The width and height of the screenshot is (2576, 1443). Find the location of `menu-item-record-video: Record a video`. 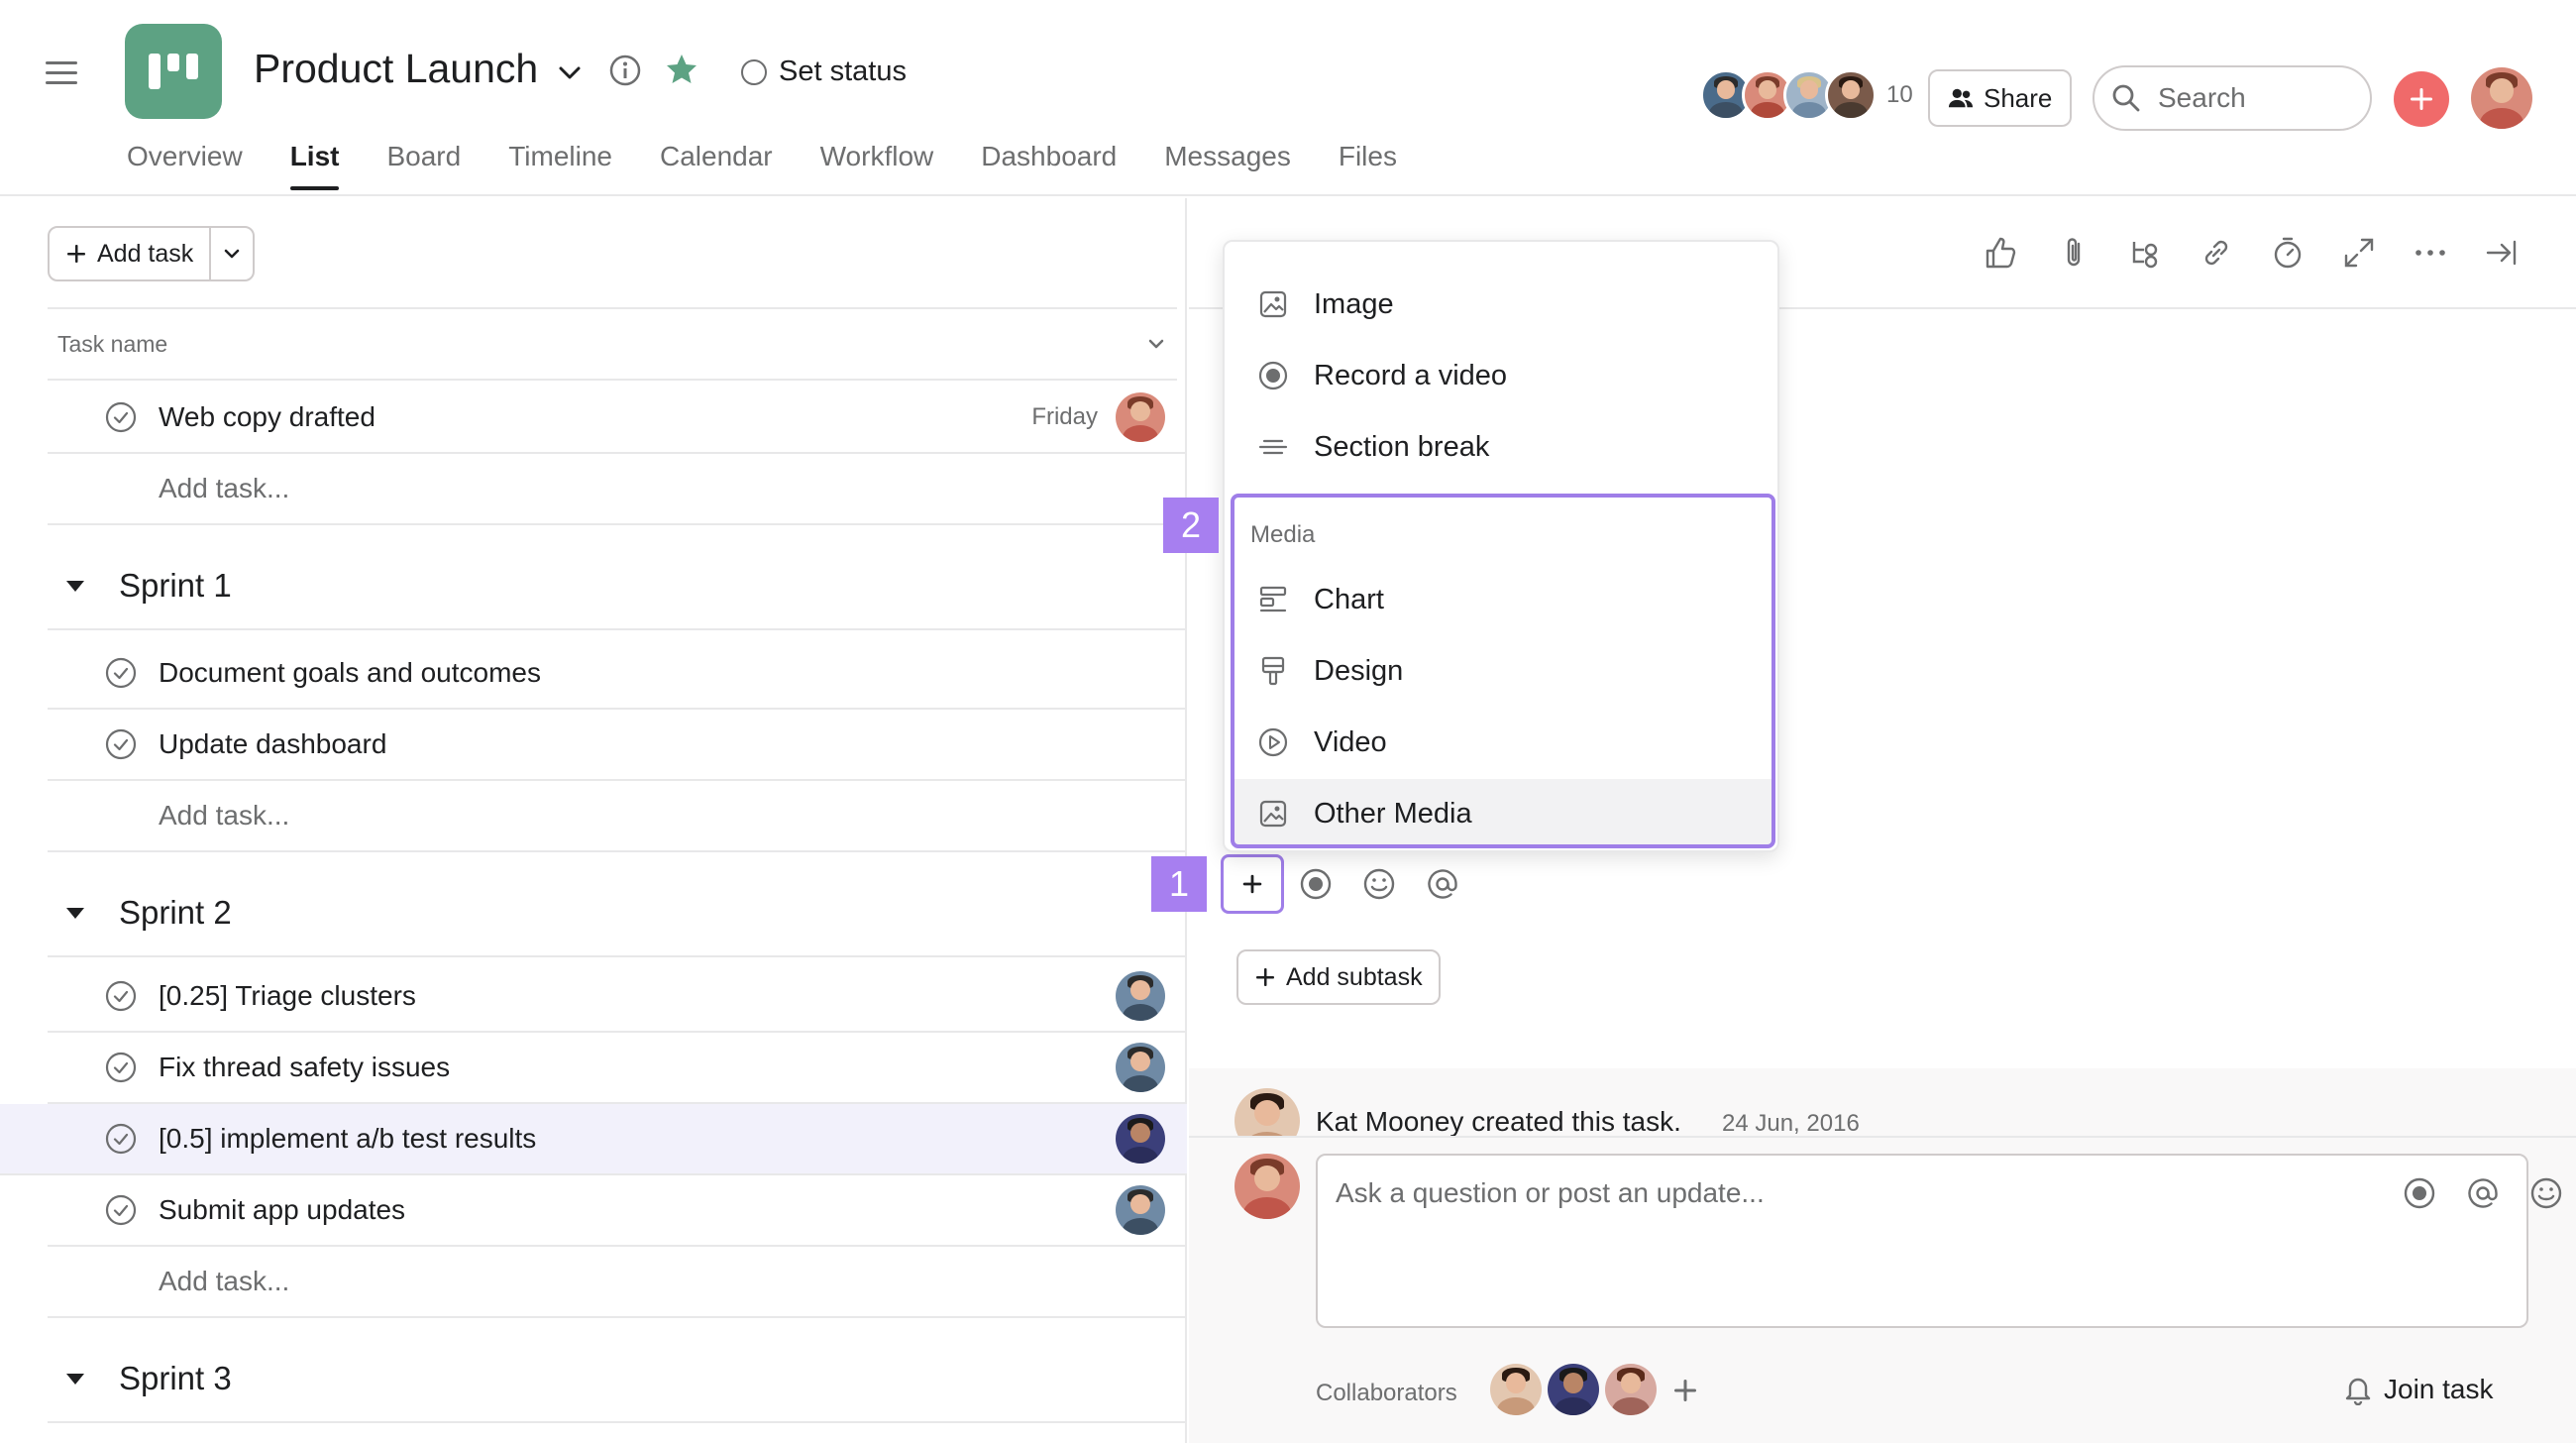

menu-item-record-video: Record a video is located at coordinates (1501, 375).